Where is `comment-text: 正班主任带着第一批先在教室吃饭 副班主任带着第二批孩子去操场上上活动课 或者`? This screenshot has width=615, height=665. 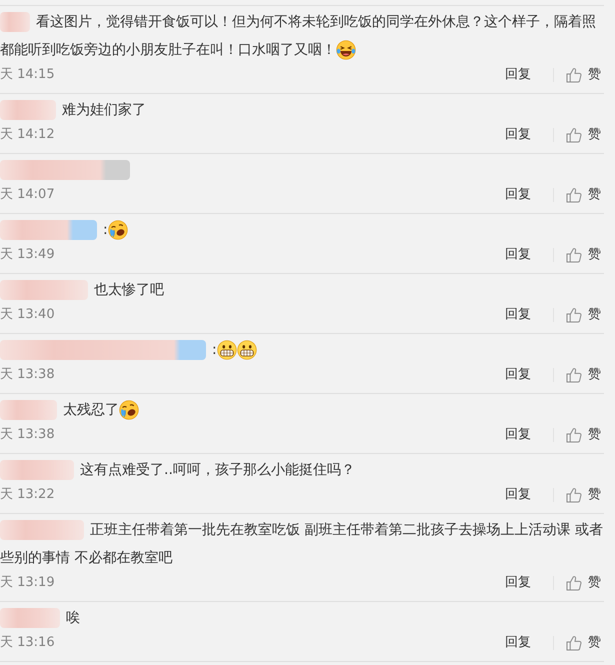 comment-text: 正班主任带着第一批先在教室吃饭 副班主任带着第二批孩子去操场上上活动课 或者 is located at coordinates (346, 530).